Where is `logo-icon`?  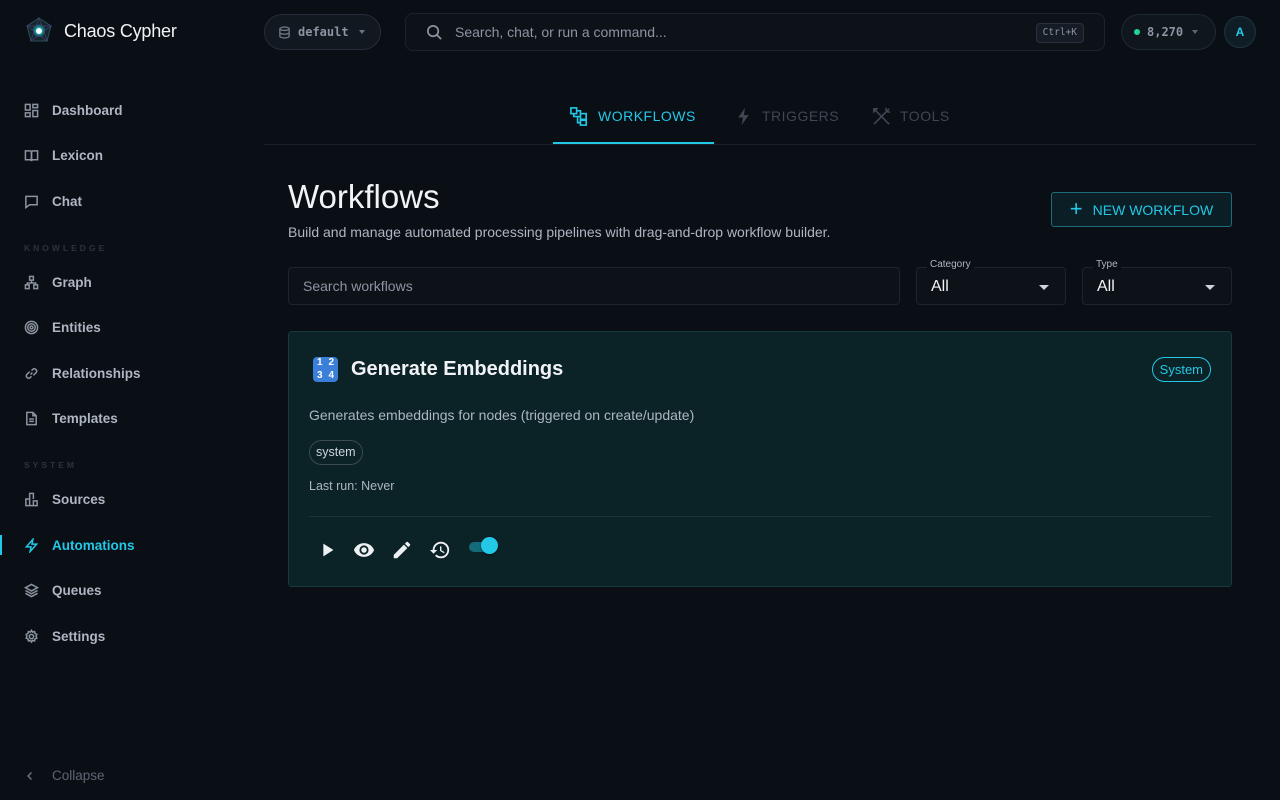 logo-icon is located at coordinates (39, 29).